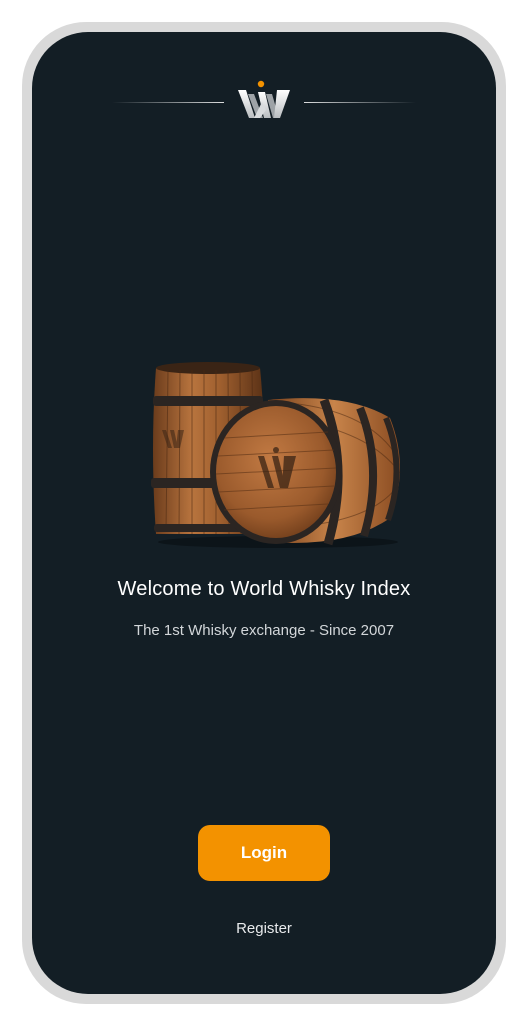 The image size is (528, 1024). Describe the element at coordinates (264, 630) in the screenshot. I see `welcome-tagline: The 1st Whisky exchange - Since 2007` at that location.